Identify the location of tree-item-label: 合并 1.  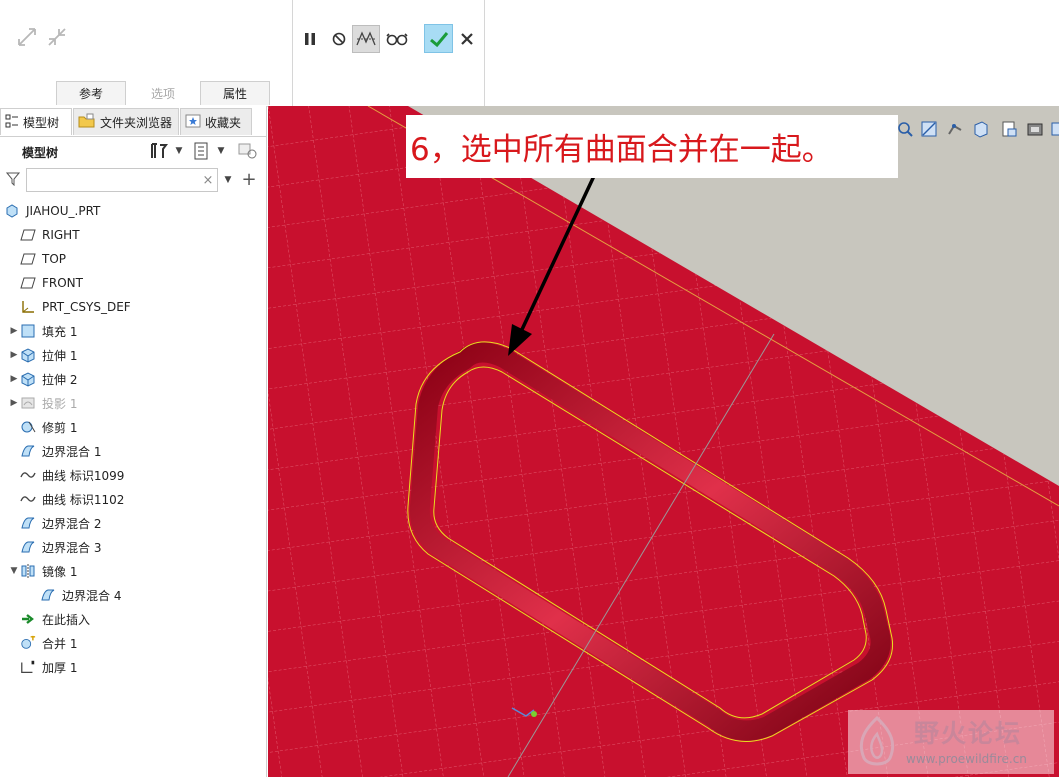
(60, 643).